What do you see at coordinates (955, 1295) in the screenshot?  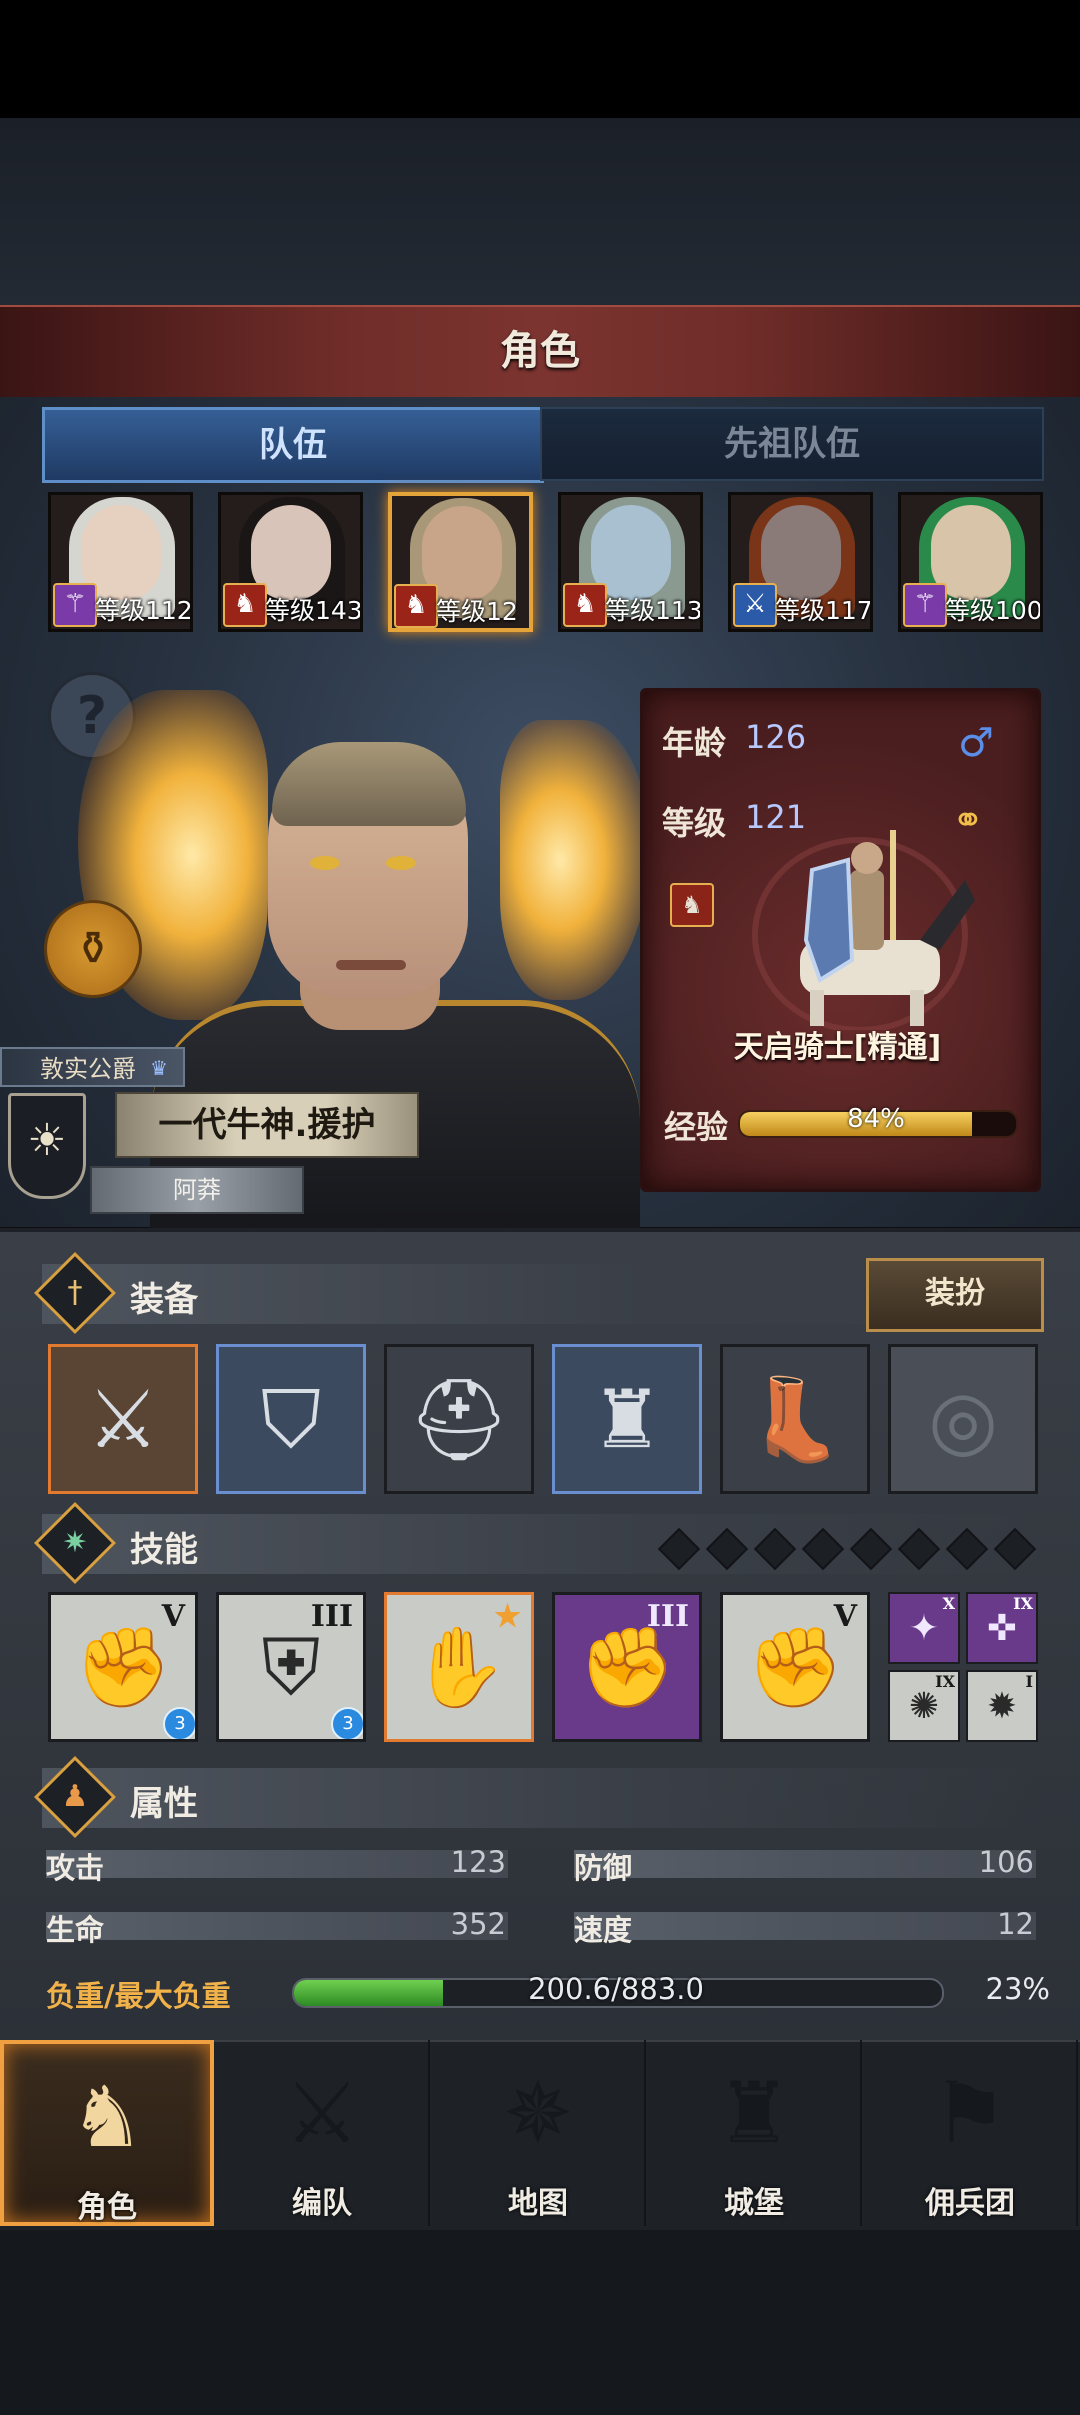 I see `dress-up-button: 装扮` at bounding box center [955, 1295].